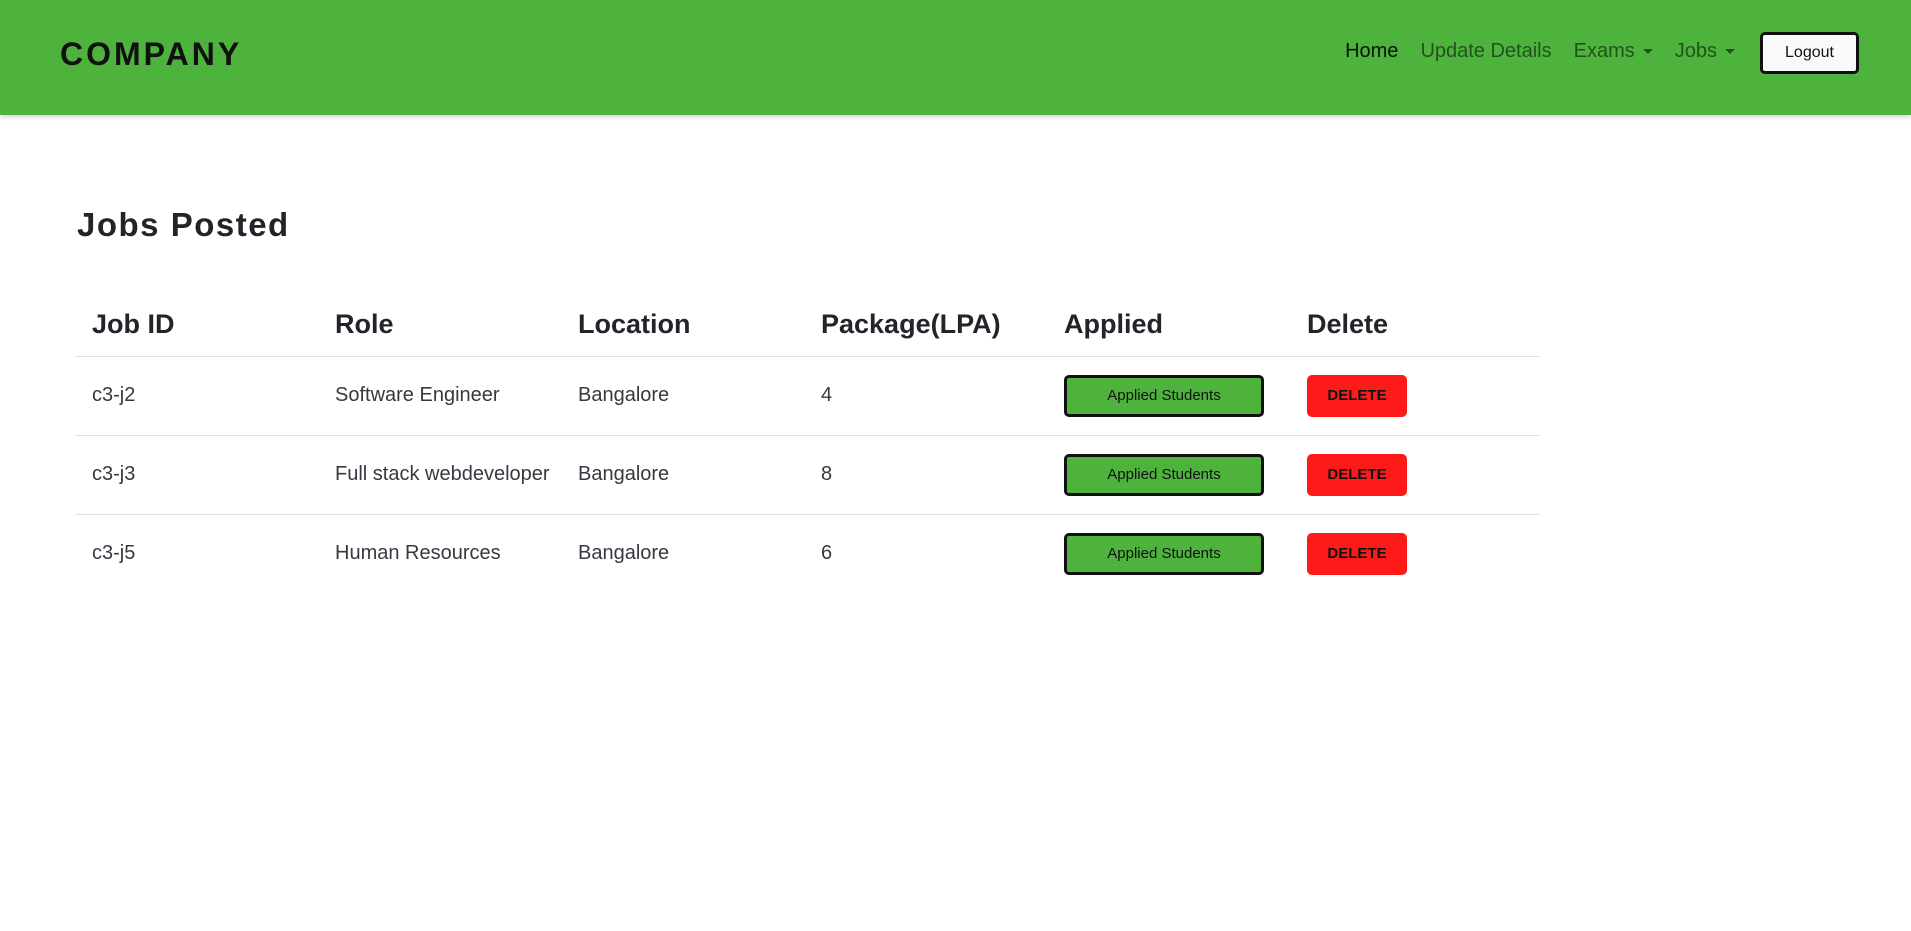 The height and width of the screenshot is (931, 1911). Describe the element at coordinates (439, 325) in the screenshot. I see `header-role: Role` at that location.